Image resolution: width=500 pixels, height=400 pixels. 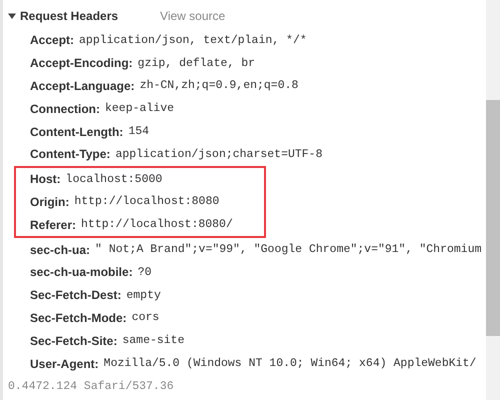 I want to click on header-name: Accept:, so click(x=52, y=40).